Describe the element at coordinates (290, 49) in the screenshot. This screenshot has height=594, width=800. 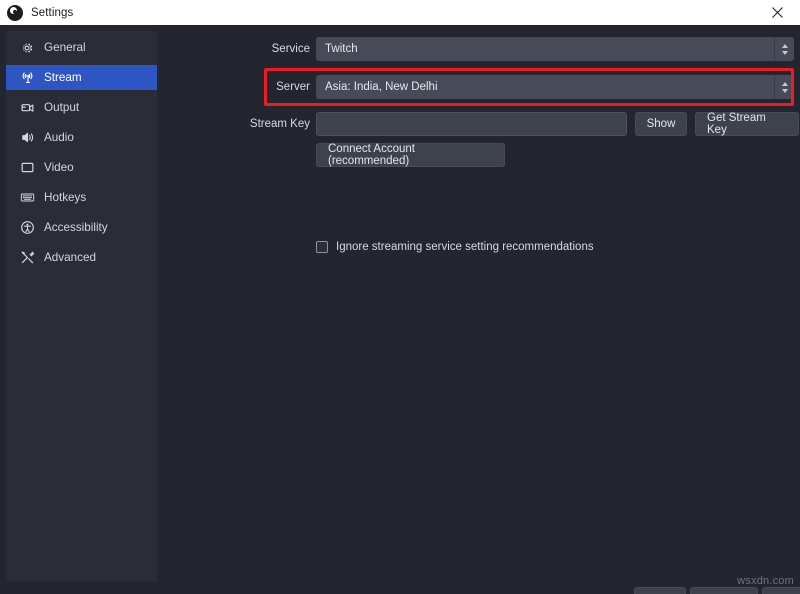
I see `service-label: Service` at that location.